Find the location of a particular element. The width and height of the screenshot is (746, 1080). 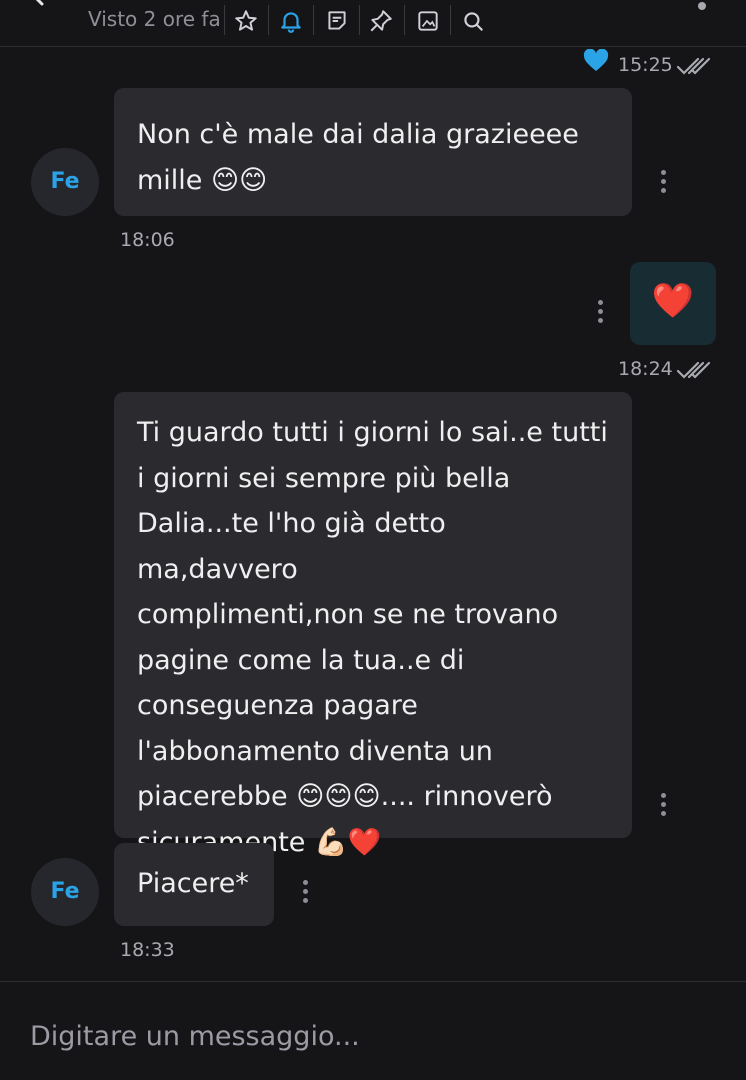

message-input is located at coordinates (370, 1036).